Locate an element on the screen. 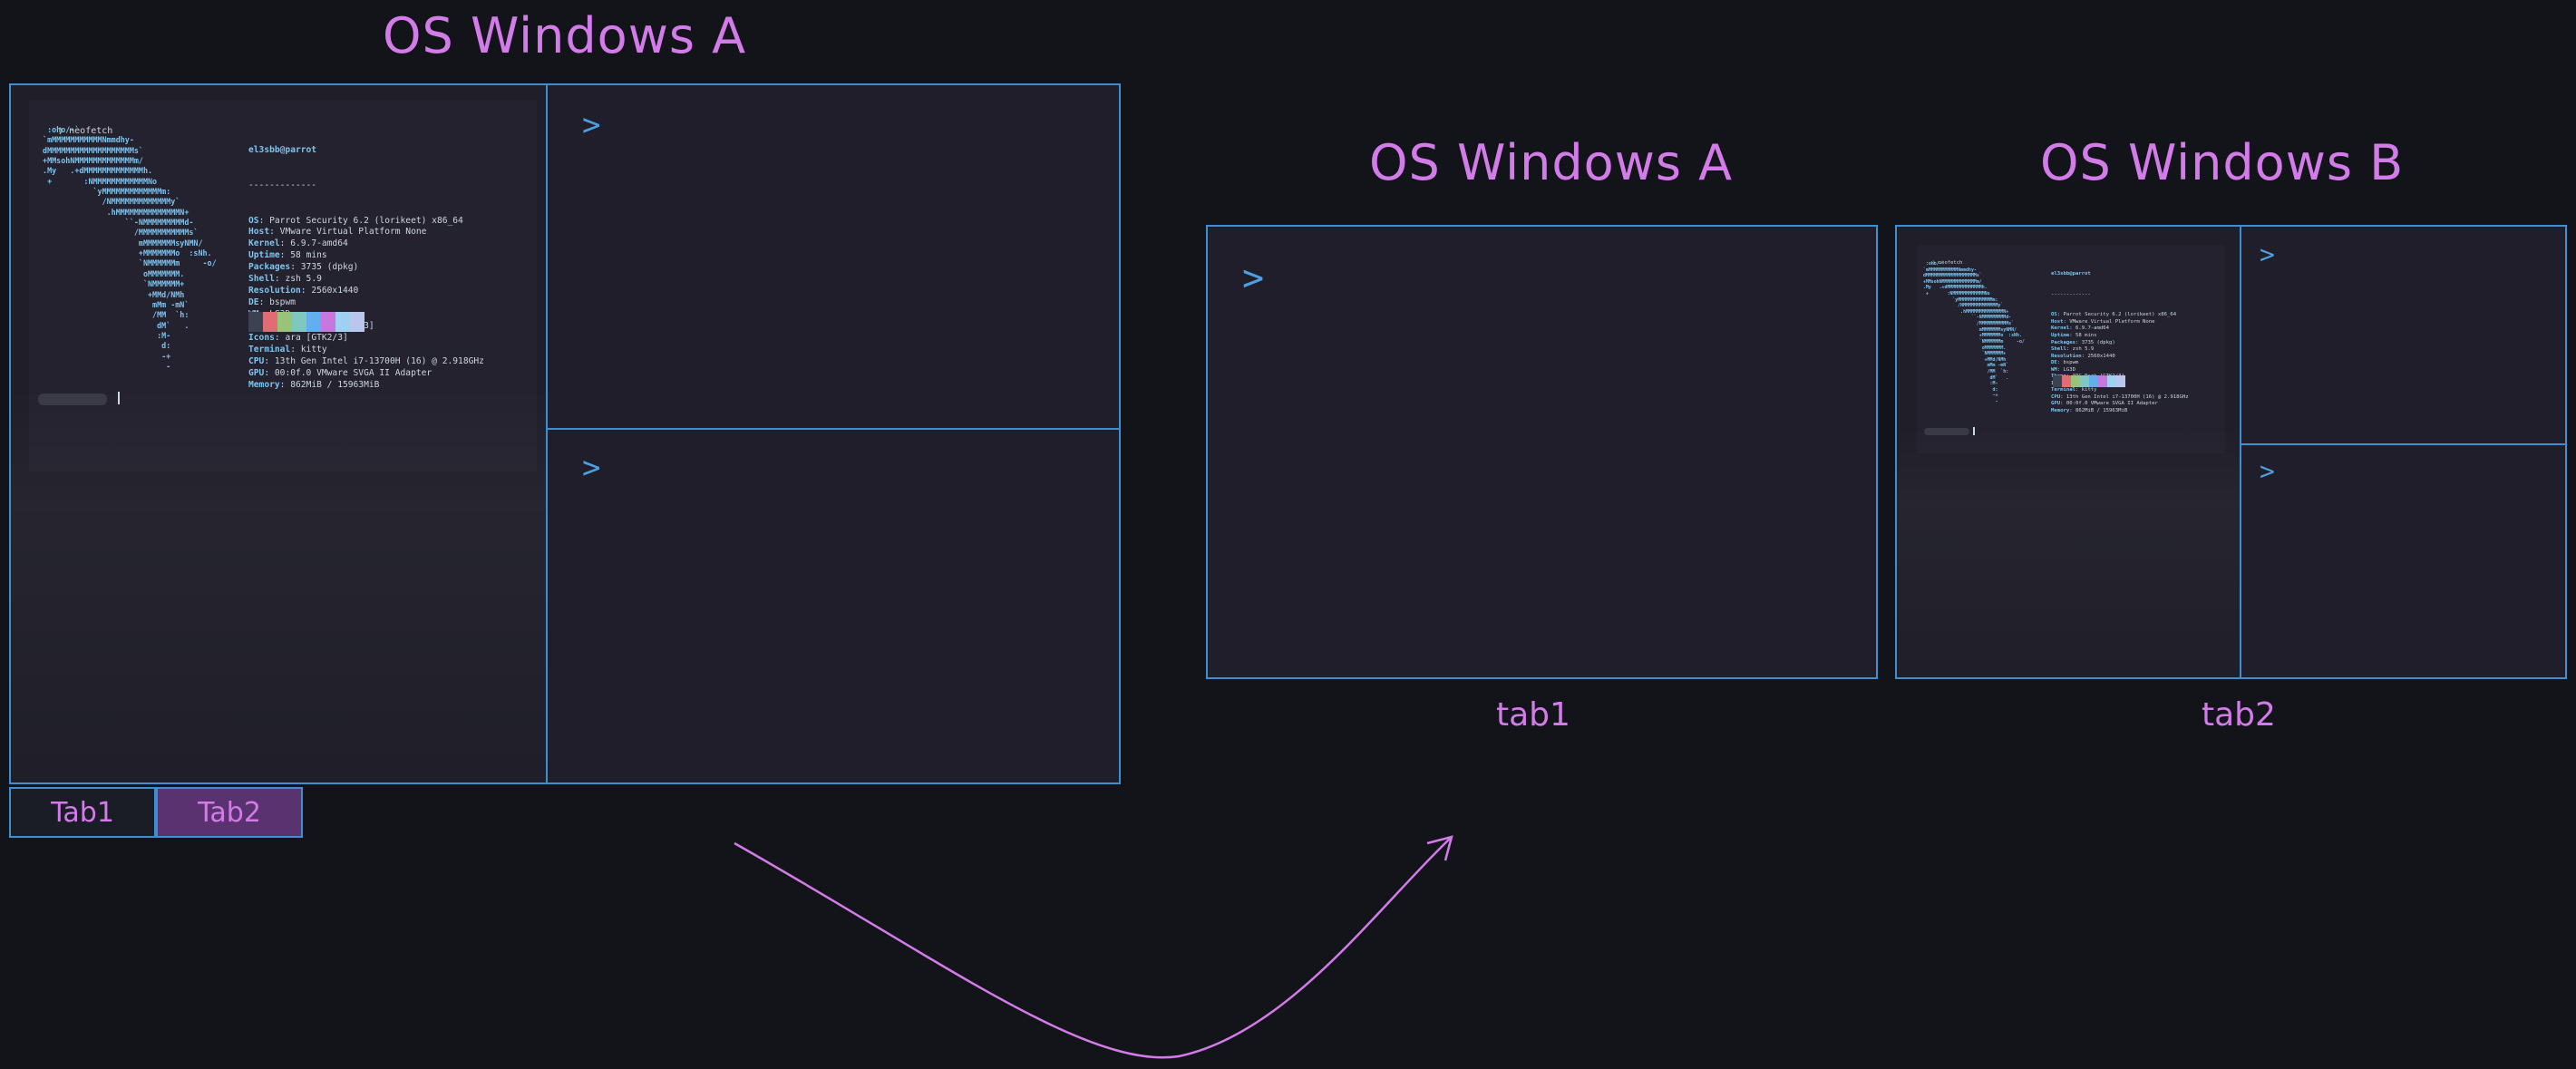 The image size is (2576, 1069). info-value: VMware Virtual Platform None is located at coordinates (2112, 322).